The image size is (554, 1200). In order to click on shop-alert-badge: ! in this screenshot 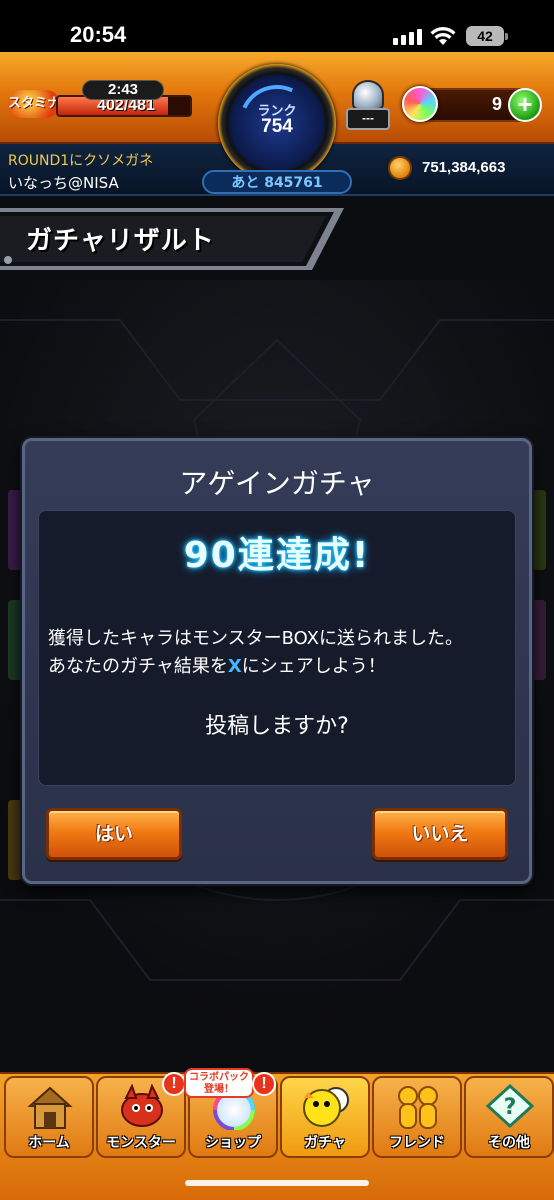, I will do `click(264, 1084)`.